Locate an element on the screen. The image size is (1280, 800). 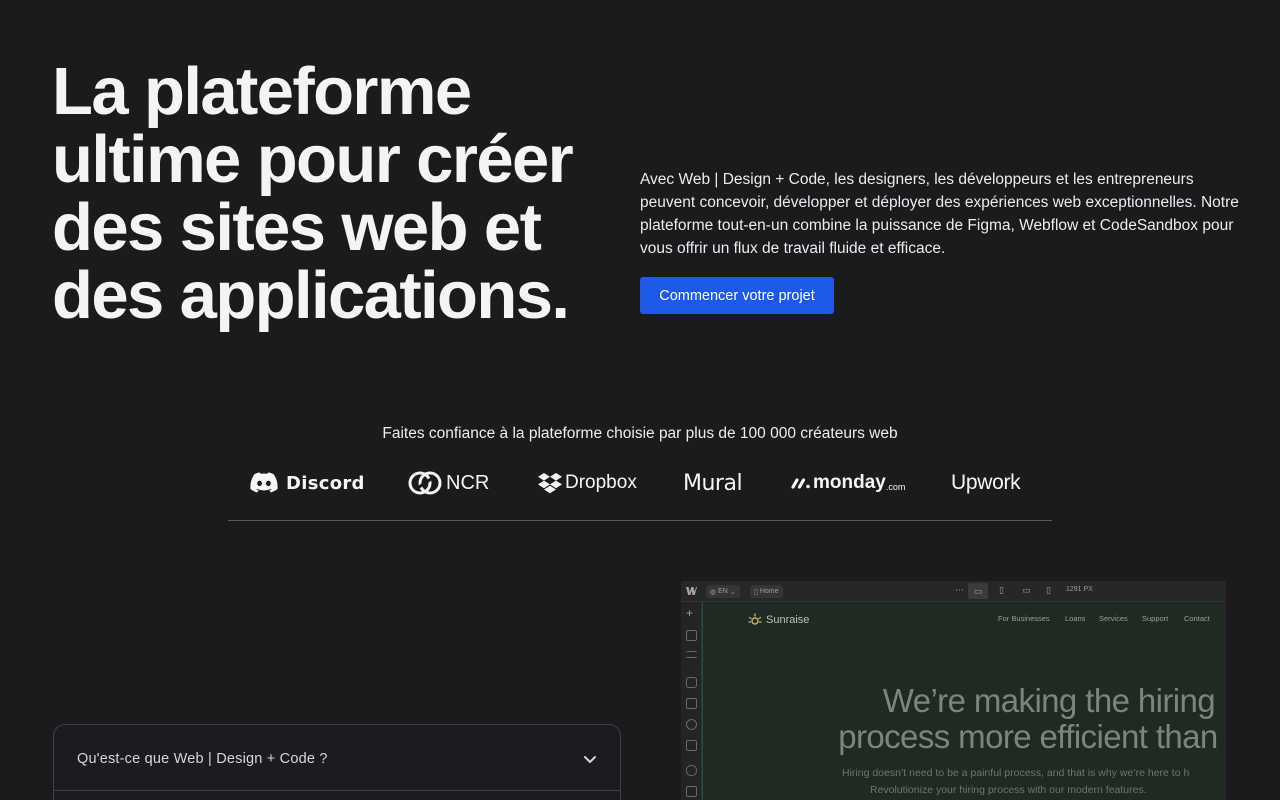
webflow-logo-icon is located at coordinates (691, 591).